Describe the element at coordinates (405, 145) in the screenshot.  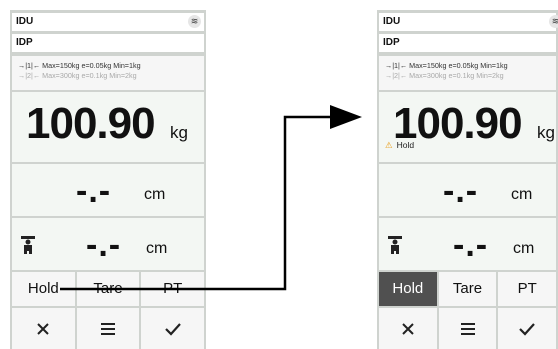
I see `hold-label: Hold` at that location.